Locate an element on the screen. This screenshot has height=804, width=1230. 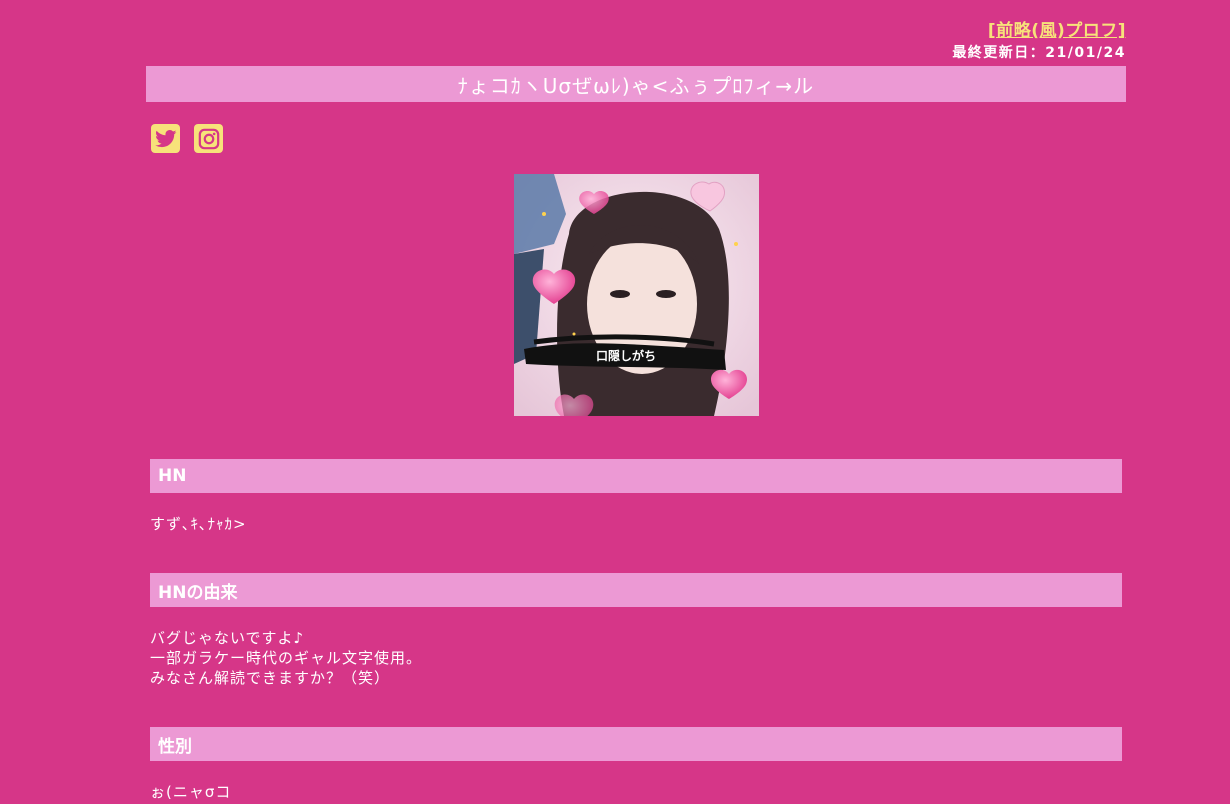
instagram-icon is located at coordinates (208, 138).